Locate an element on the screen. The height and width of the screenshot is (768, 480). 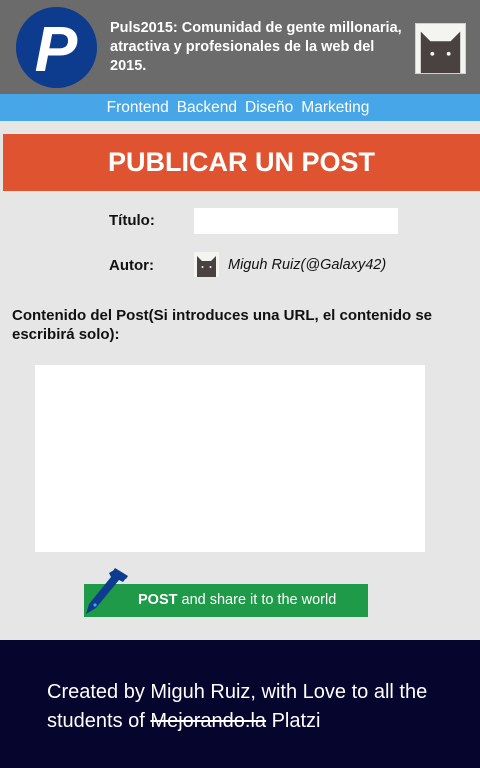
post-button-label: POST and share it to the world is located at coordinates (237, 600).